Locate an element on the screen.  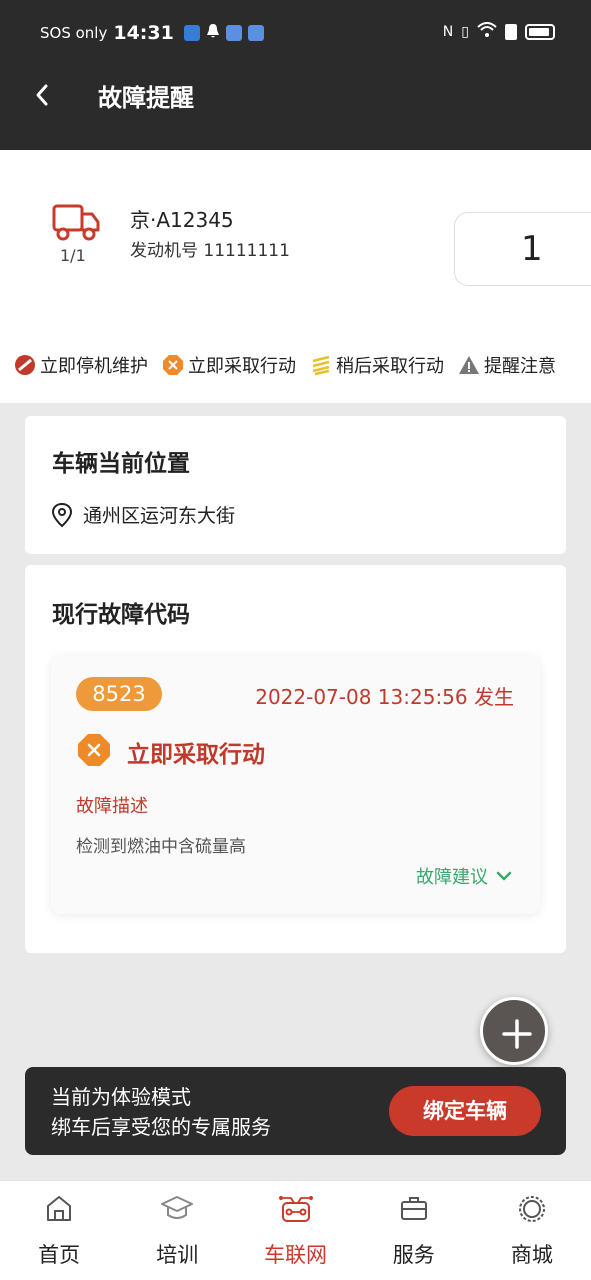
trial-mode-banner: 当前为体验模式 绑车后享受您的专属服务 绑定车辆 is located at coordinates (295, 1111).